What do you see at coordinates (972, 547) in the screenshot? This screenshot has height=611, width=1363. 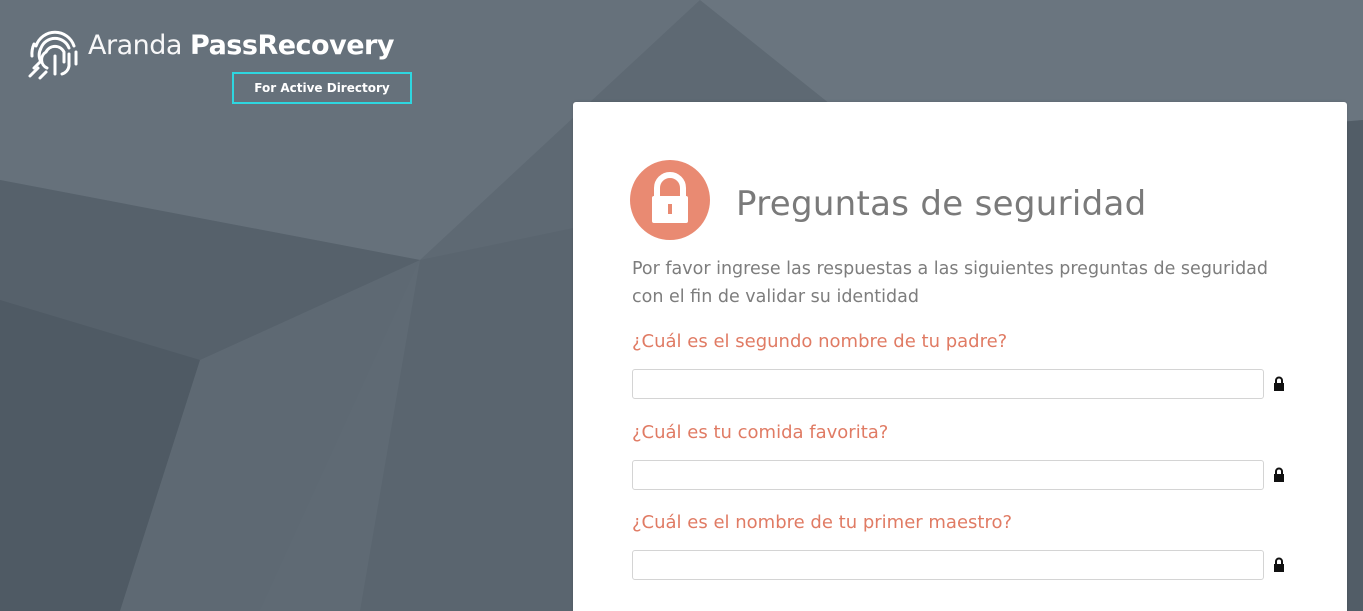 I see `security-question-3: ¿Cuál es el nombre de tu primer maestro?` at bounding box center [972, 547].